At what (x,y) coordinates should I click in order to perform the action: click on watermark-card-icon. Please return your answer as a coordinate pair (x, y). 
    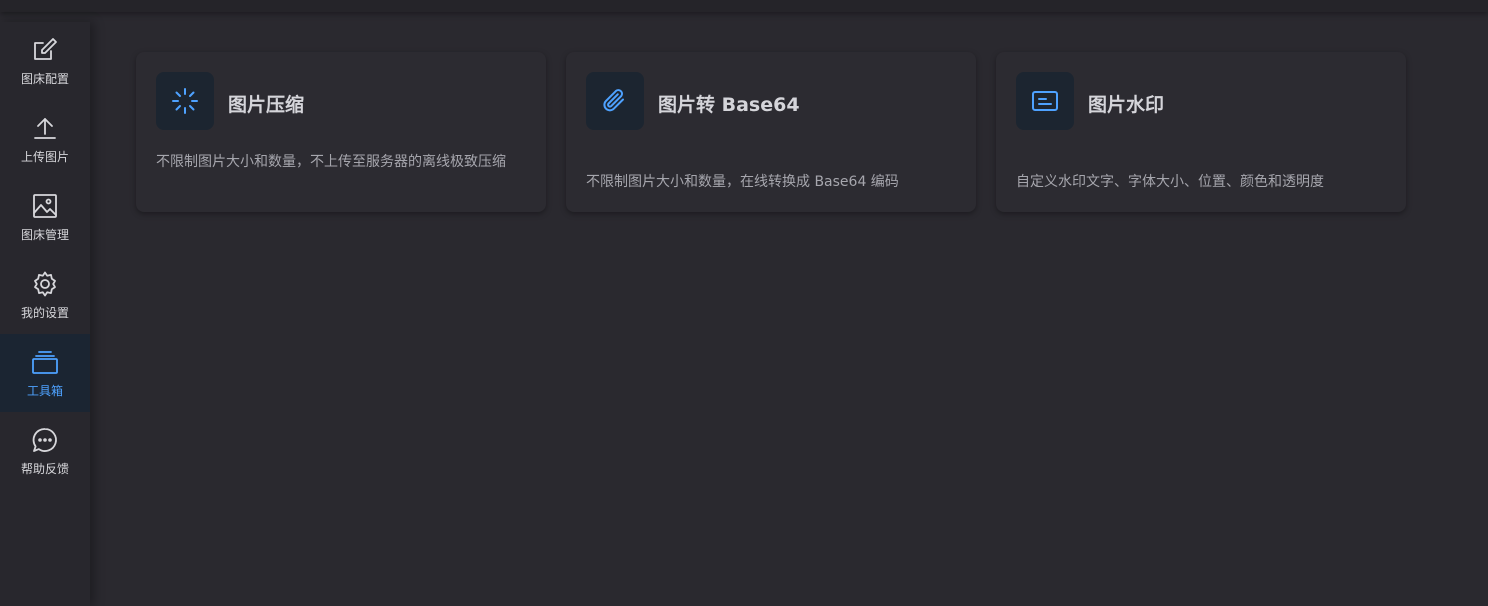
    Looking at the image, I should click on (1045, 101).